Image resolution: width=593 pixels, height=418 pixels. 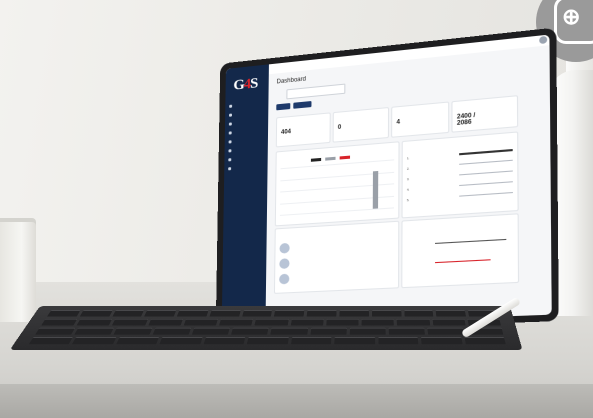 What do you see at coordinates (286, 132) in the screenshot?
I see `stat-card-value: 404` at bounding box center [286, 132].